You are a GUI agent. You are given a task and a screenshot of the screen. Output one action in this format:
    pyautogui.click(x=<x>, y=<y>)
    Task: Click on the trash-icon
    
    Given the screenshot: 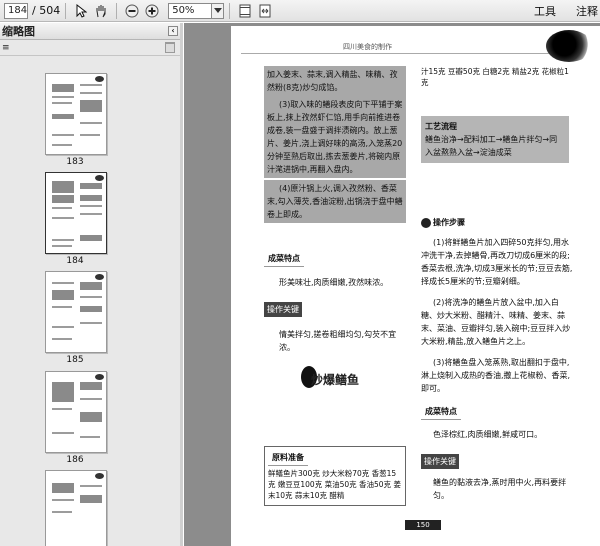 What is the action you would take?
    pyautogui.click(x=170, y=47)
    